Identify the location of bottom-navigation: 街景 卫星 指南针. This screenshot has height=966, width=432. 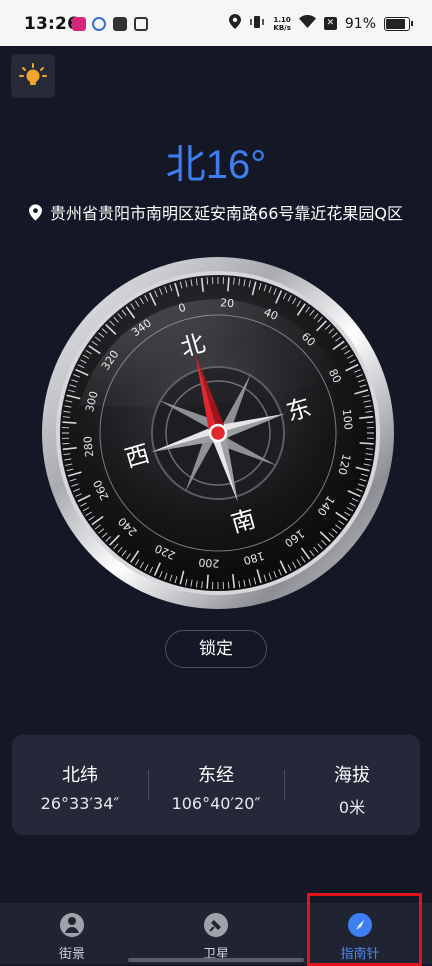
(216, 929).